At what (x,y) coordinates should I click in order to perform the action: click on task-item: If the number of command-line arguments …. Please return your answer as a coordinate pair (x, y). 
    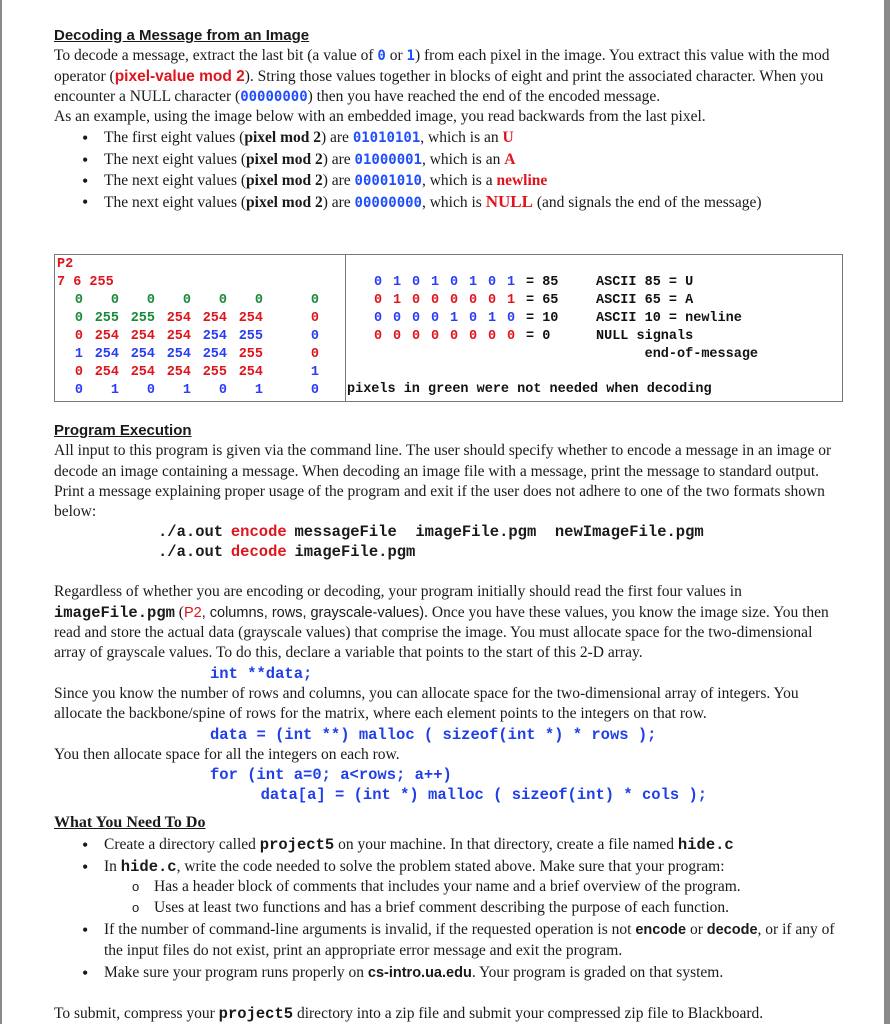
    Looking at the image, I should click on (463, 941).